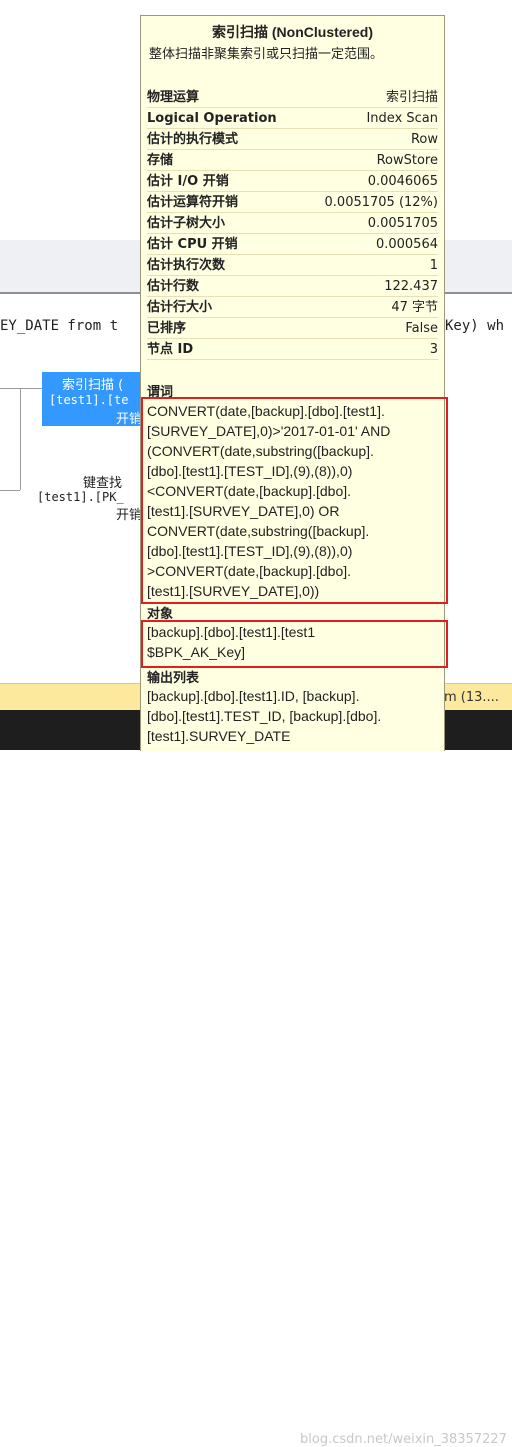 The width and height of the screenshot is (512, 1447). I want to click on property-row: 估计子树大小 0.0051705, so click(292, 223).